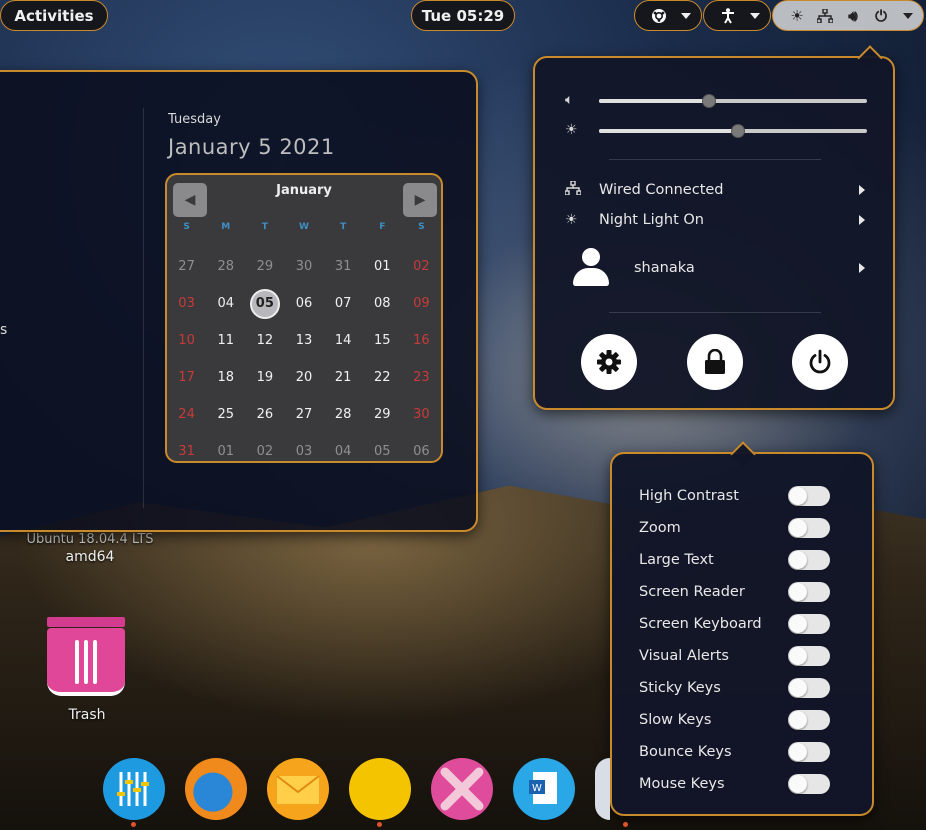 The width and height of the screenshot is (926, 830). Describe the element at coordinates (734, 528) in the screenshot. I see `a11y-item-zoom: Zoom` at that location.